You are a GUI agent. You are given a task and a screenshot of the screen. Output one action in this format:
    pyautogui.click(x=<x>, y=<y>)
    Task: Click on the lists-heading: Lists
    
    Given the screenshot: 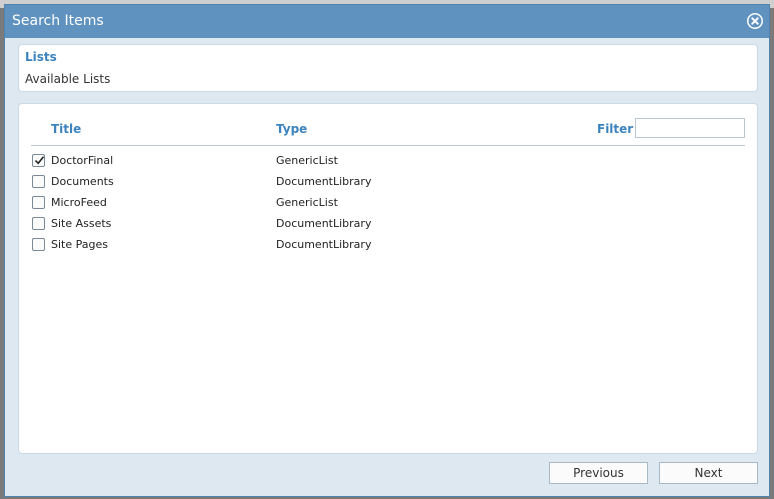 What is the action you would take?
    pyautogui.click(x=41, y=57)
    